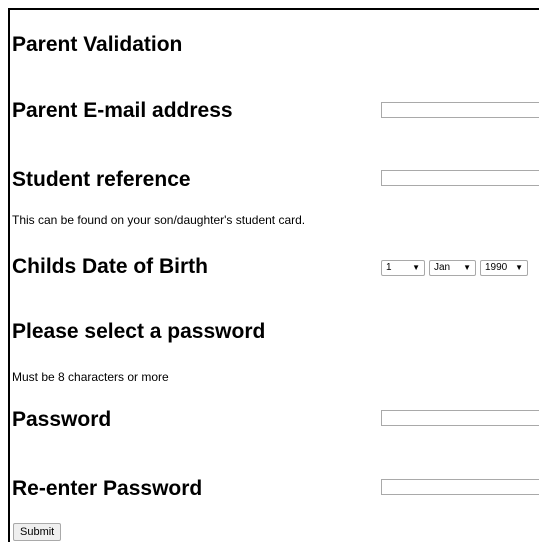  I want to click on submit-button: Submit, so click(37, 532).